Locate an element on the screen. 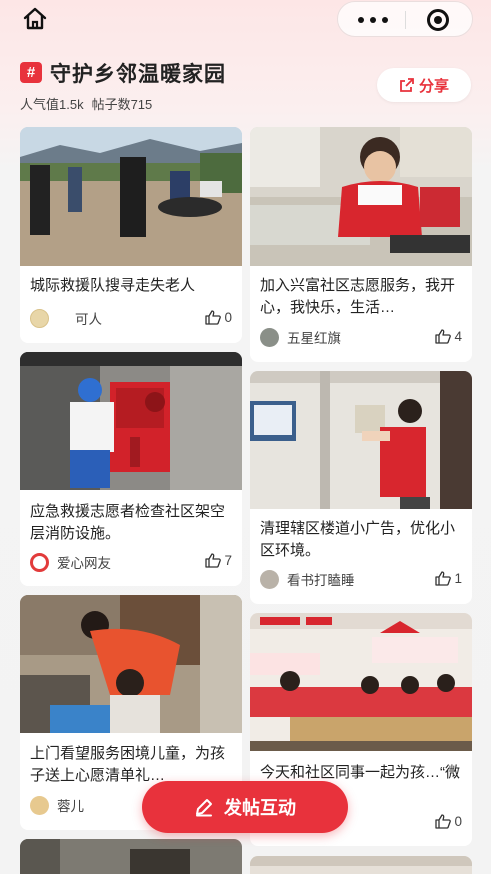 Image resolution: width=491 pixels, height=874 pixels. post-card: 加入兴富社区志愿服务，我开心，我快乐，生活… 五星红旗 4 is located at coordinates (361, 244).